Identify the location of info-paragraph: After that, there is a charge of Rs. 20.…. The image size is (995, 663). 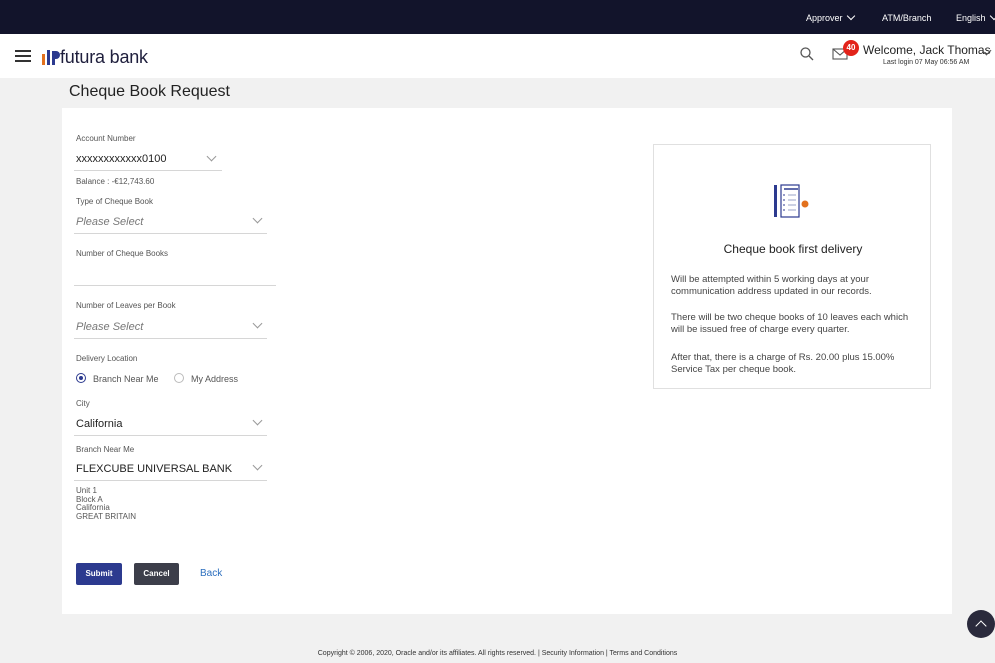
(783, 363).